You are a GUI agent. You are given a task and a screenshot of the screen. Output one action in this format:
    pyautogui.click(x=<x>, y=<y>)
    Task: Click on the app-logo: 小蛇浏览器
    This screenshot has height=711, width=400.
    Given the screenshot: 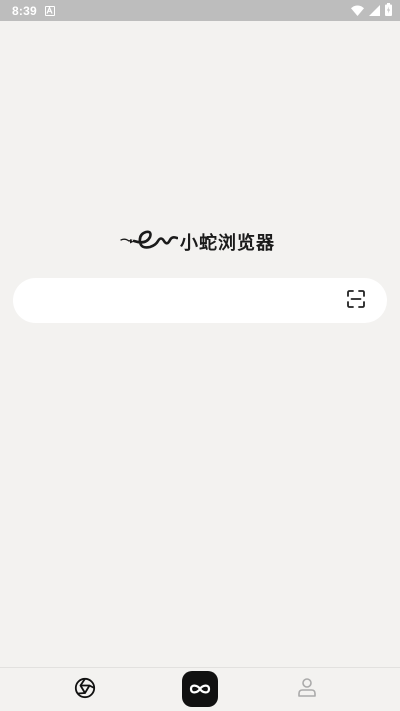 What is the action you would take?
    pyautogui.click(x=202, y=242)
    